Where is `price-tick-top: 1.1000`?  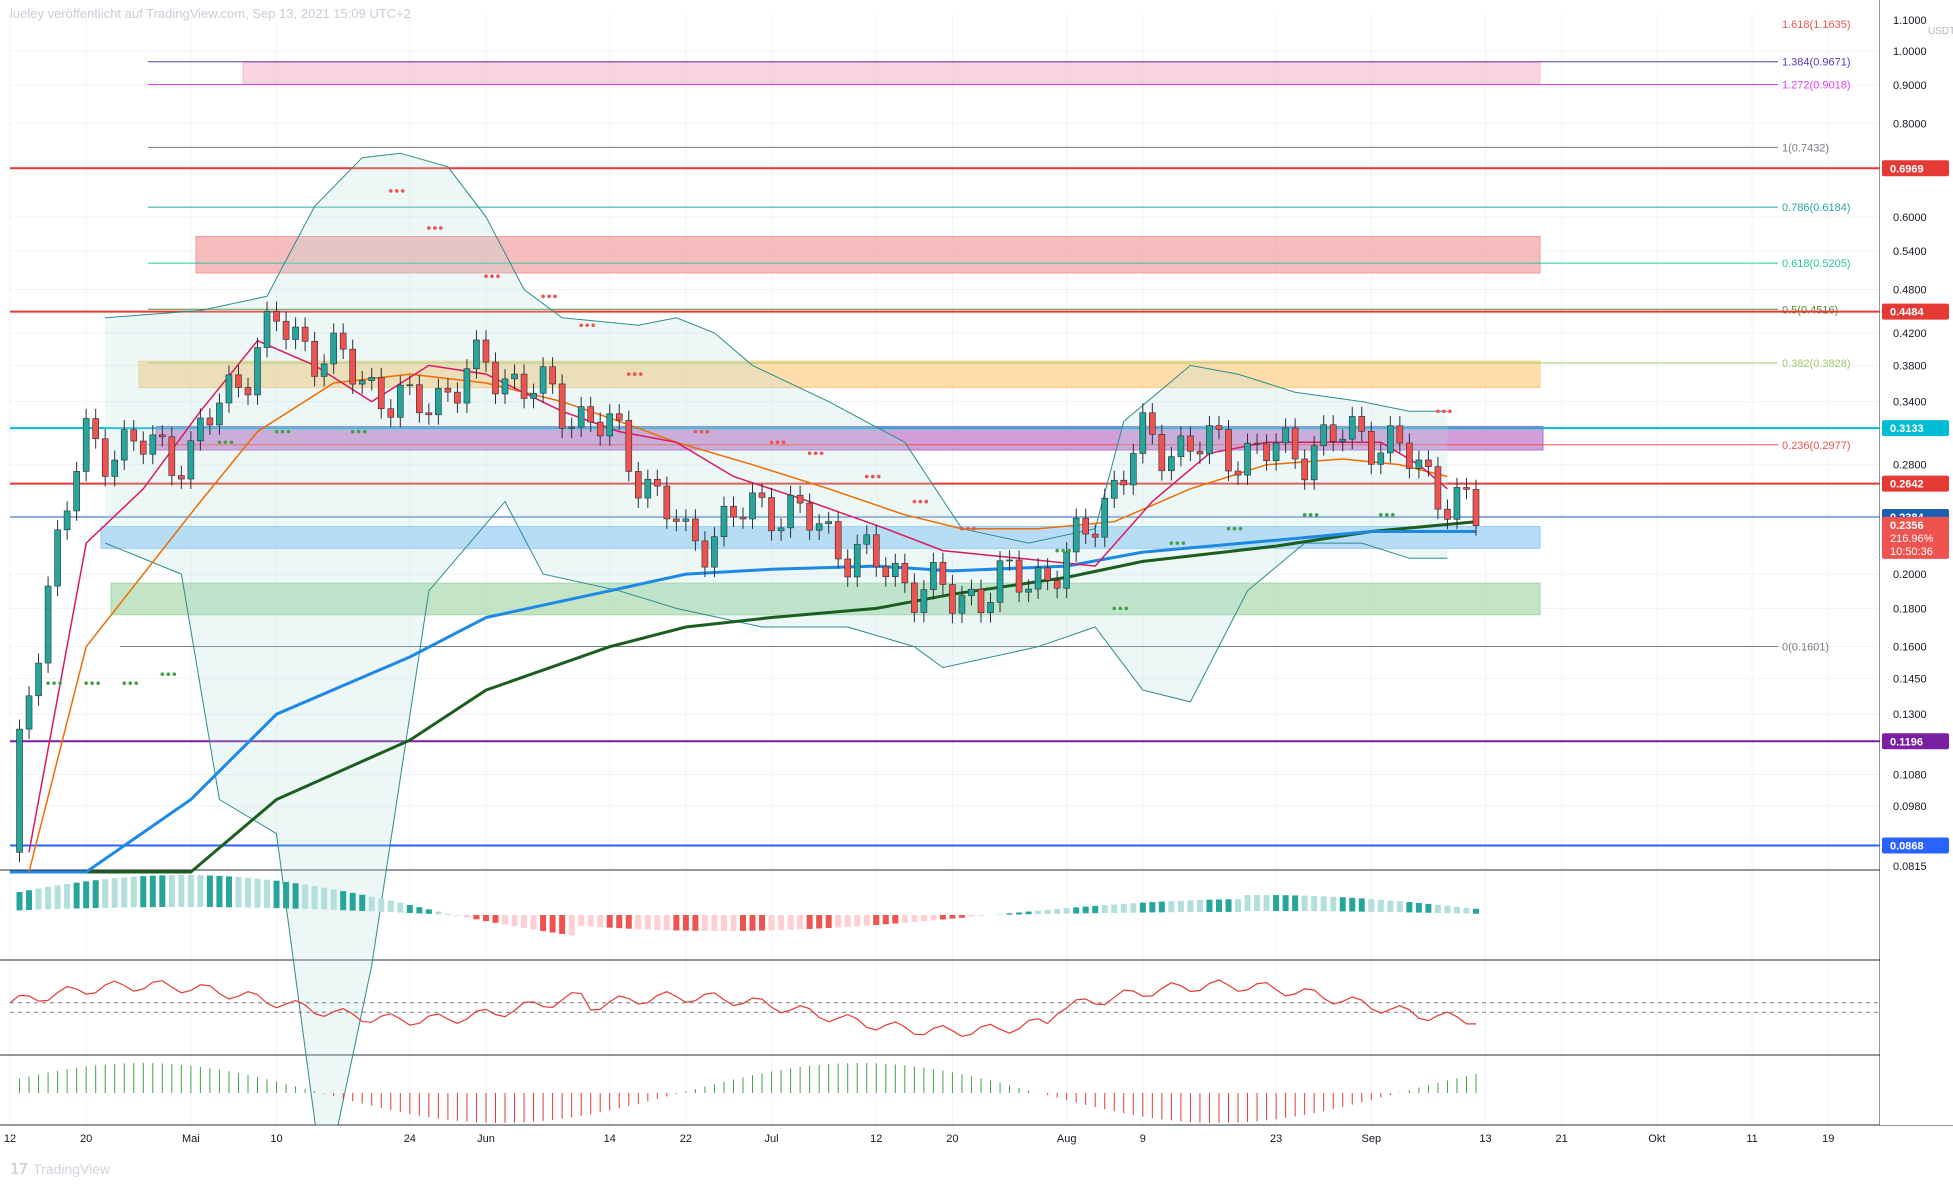 price-tick-top: 1.1000 is located at coordinates (1910, 21).